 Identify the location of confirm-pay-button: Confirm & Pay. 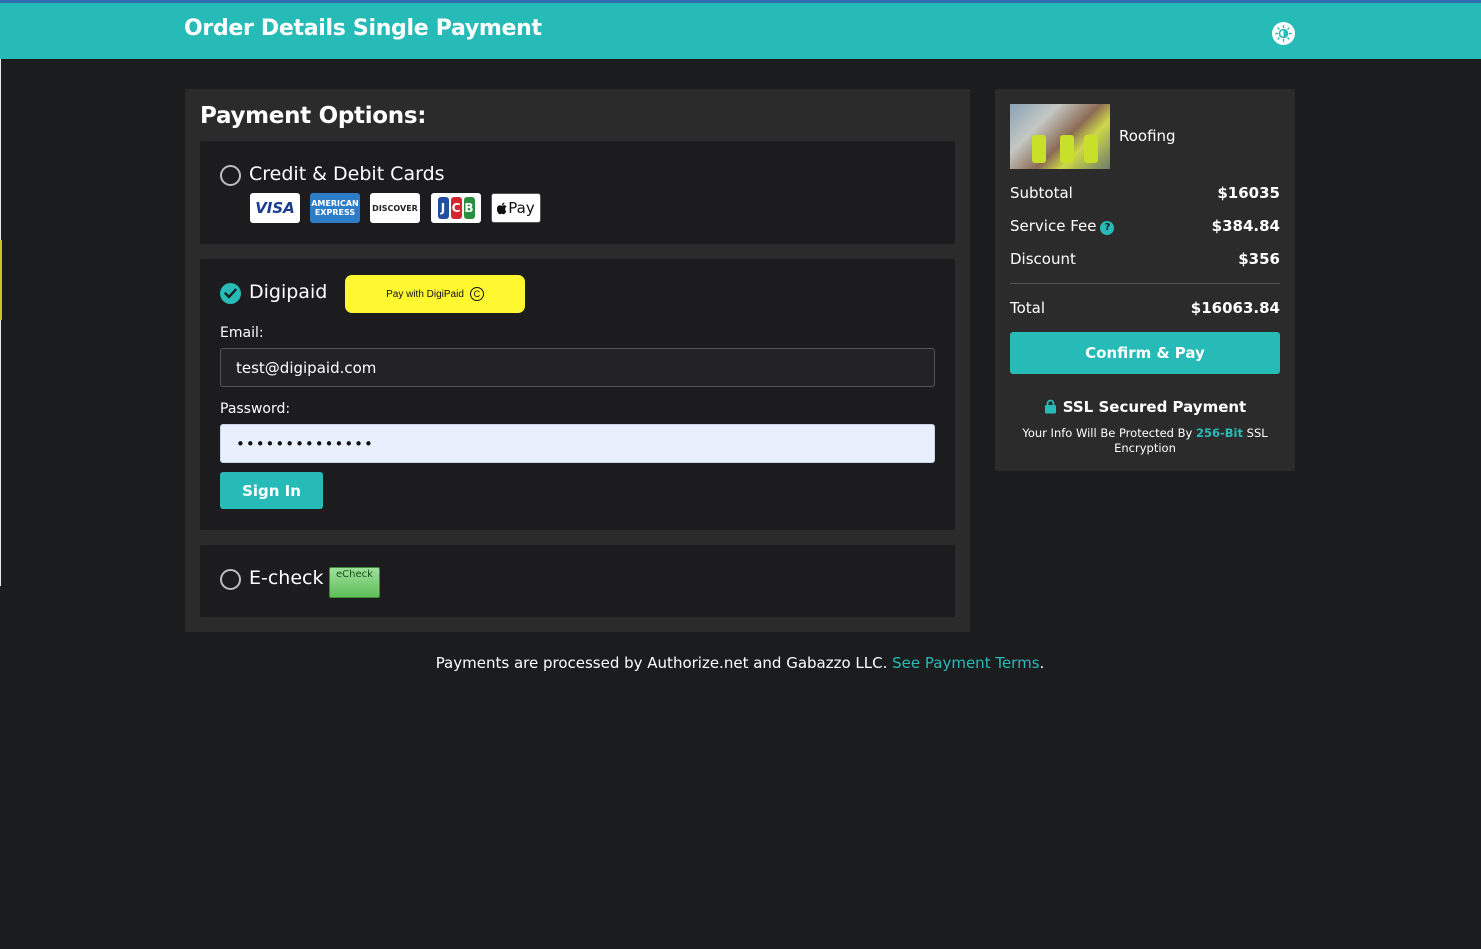
(1145, 353).